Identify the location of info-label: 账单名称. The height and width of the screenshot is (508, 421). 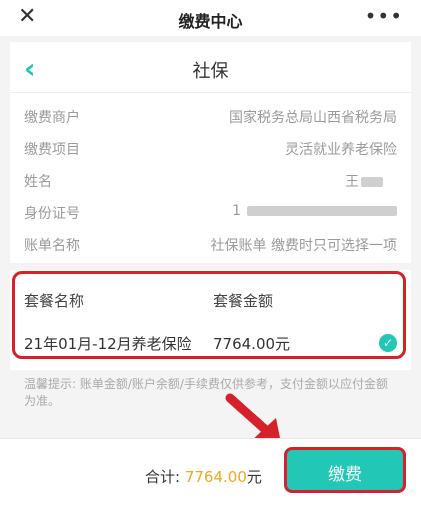
(52, 246).